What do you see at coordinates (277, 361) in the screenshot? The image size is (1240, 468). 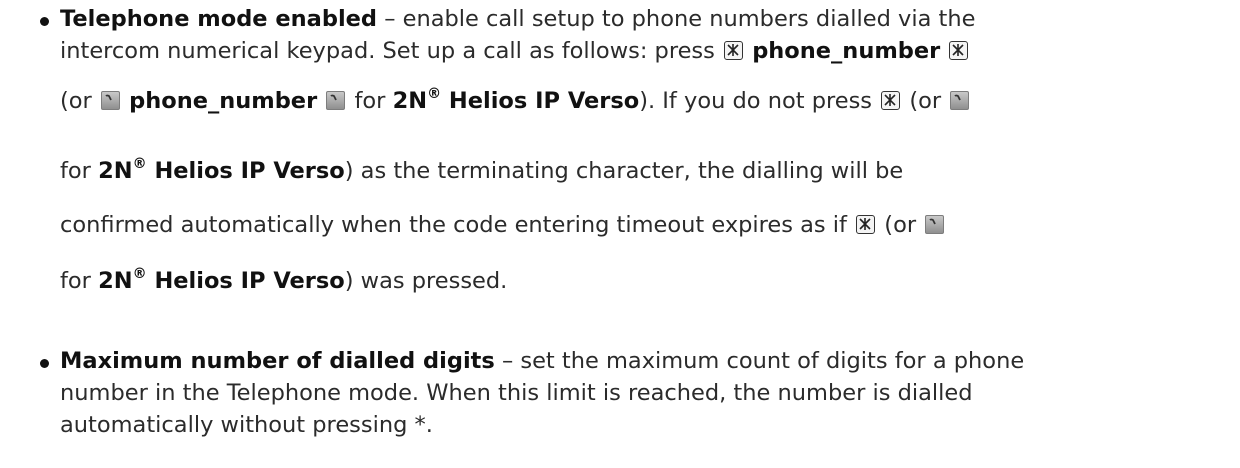 I see `term-max-digits: Maximum number of dialled digits` at bounding box center [277, 361].